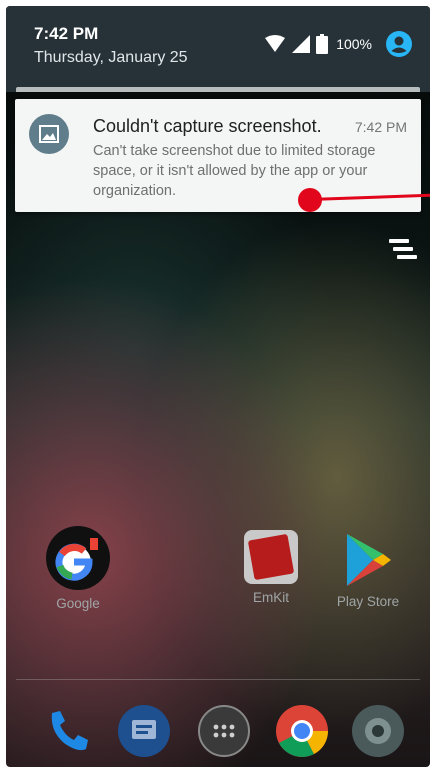  What do you see at coordinates (218, 679) in the screenshot?
I see `dock-divider` at bounding box center [218, 679].